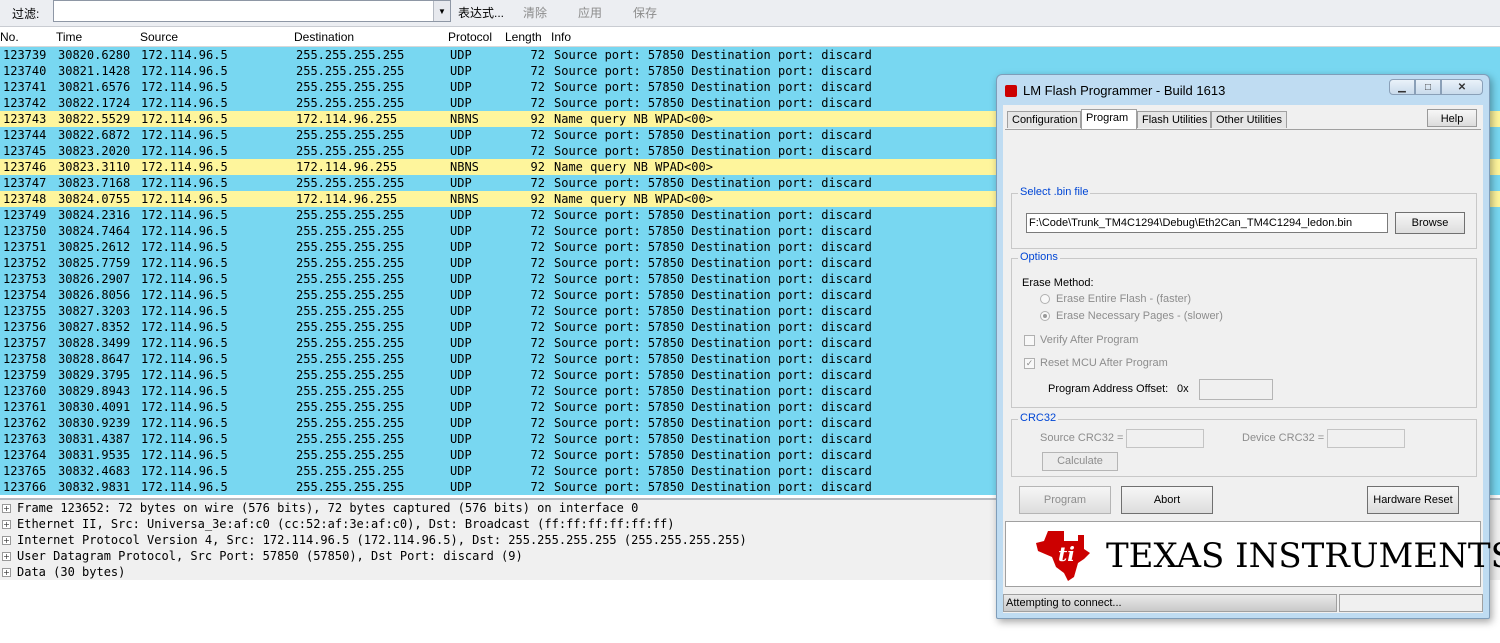  What do you see at coordinates (1029, 363) in the screenshot?
I see `reset-mcu-checkbox: ✓` at bounding box center [1029, 363].